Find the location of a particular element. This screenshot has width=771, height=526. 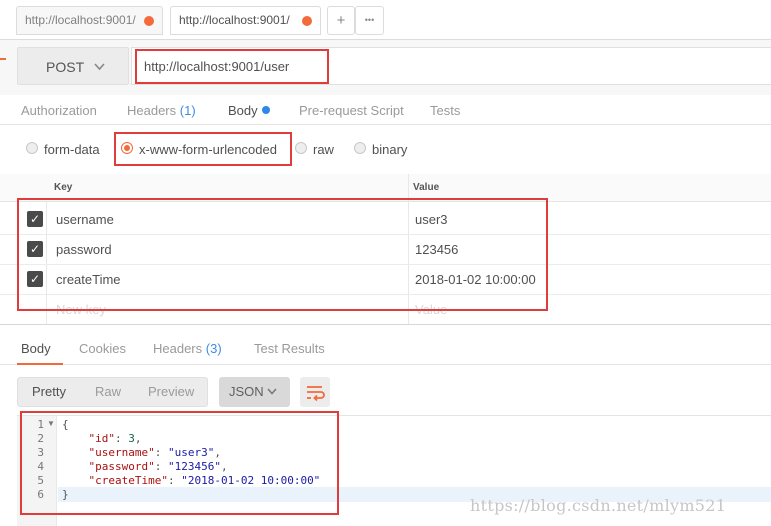

annotation-box-params is located at coordinates (282, 254).